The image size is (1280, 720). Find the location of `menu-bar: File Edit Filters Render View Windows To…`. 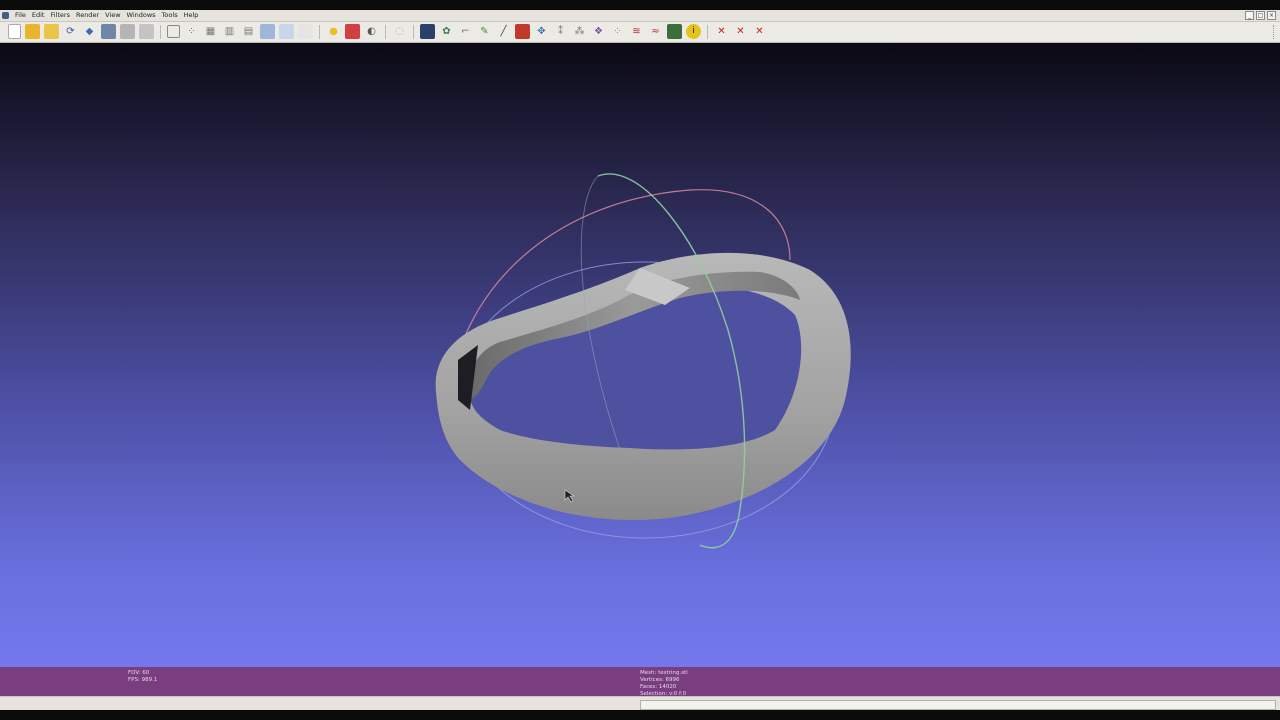

menu-bar: File Edit Filters Render View Windows To… is located at coordinates (640, 16).